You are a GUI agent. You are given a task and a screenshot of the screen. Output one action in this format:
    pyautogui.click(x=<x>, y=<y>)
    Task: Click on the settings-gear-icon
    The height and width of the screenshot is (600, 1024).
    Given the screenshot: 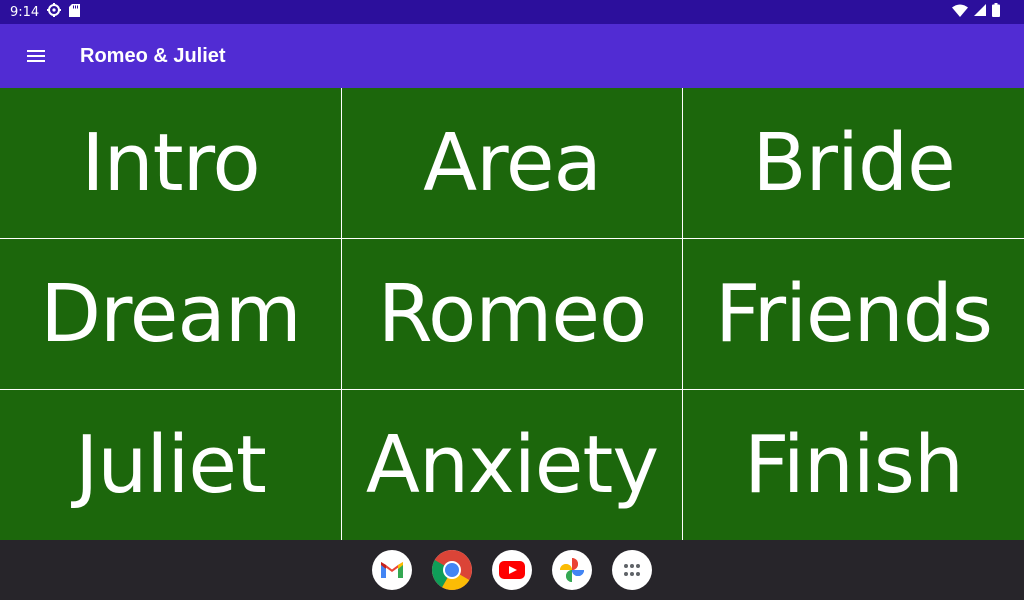 What is the action you would take?
    pyautogui.click(x=54, y=12)
    